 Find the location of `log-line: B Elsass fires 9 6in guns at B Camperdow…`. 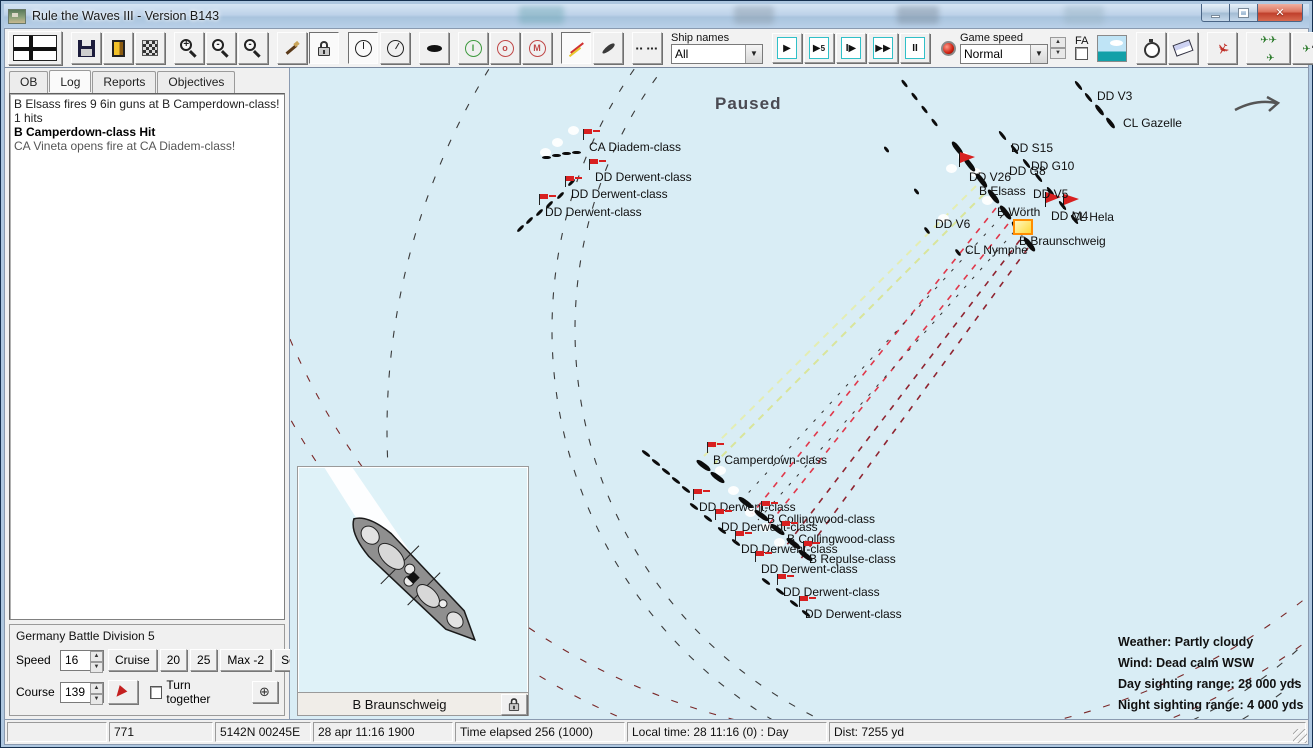

log-line: B Elsass fires 9 6in guns at B Camperdow… is located at coordinates (147, 111).